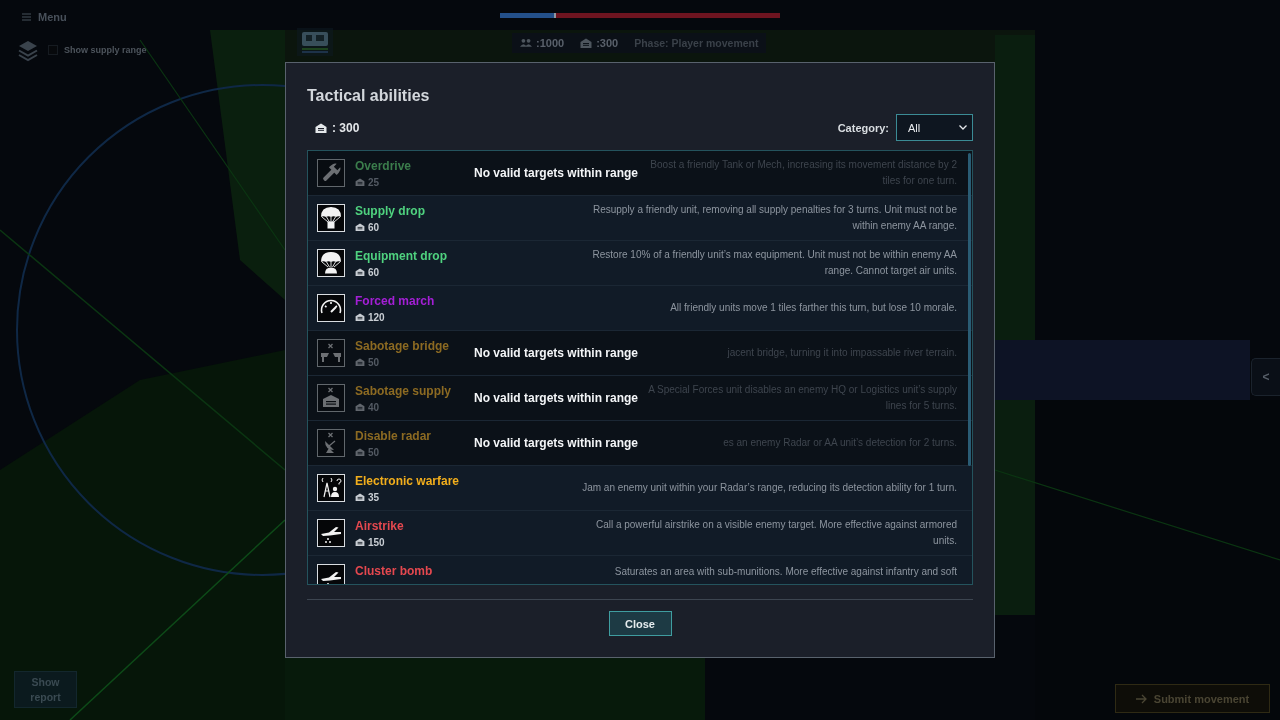 The image size is (1280, 720). I want to click on ability-description: Call a powerful airstrike on a visible enemy target. More effective against armored units., so click(775, 533).